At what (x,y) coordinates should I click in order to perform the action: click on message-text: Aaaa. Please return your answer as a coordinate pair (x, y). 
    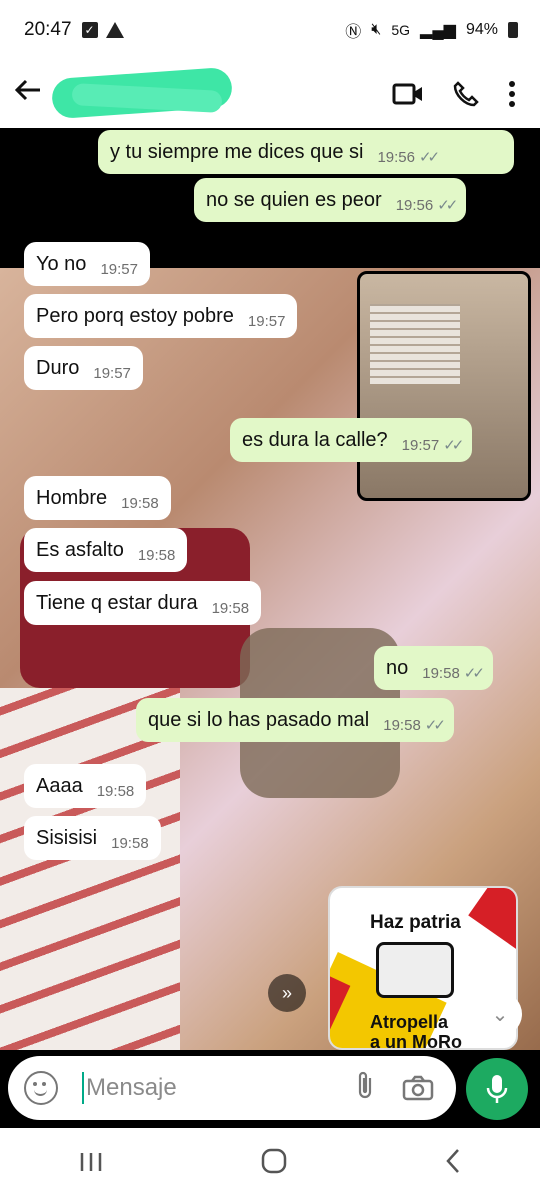
    Looking at the image, I should click on (59, 785).